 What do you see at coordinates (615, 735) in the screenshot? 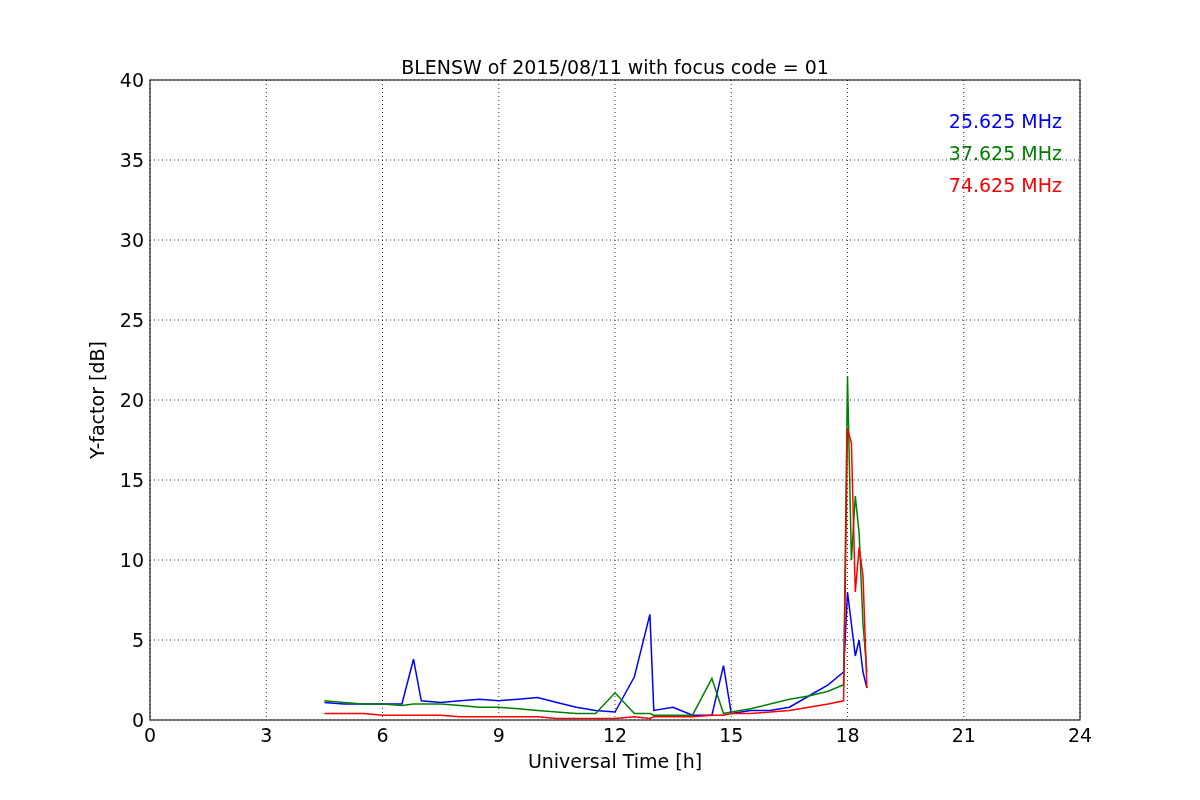
I see `x-tick-label: 12` at bounding box center [615, 735].